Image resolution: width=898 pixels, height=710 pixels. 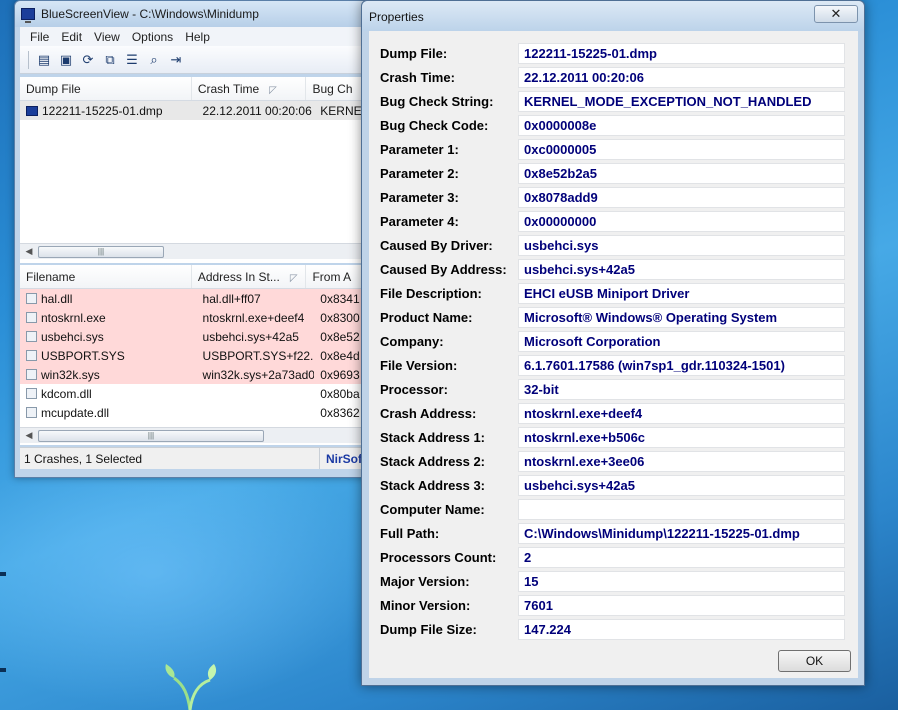 I want to click on module-address: ntoskrnl.exe+deef4, so click(x=253, y=317).